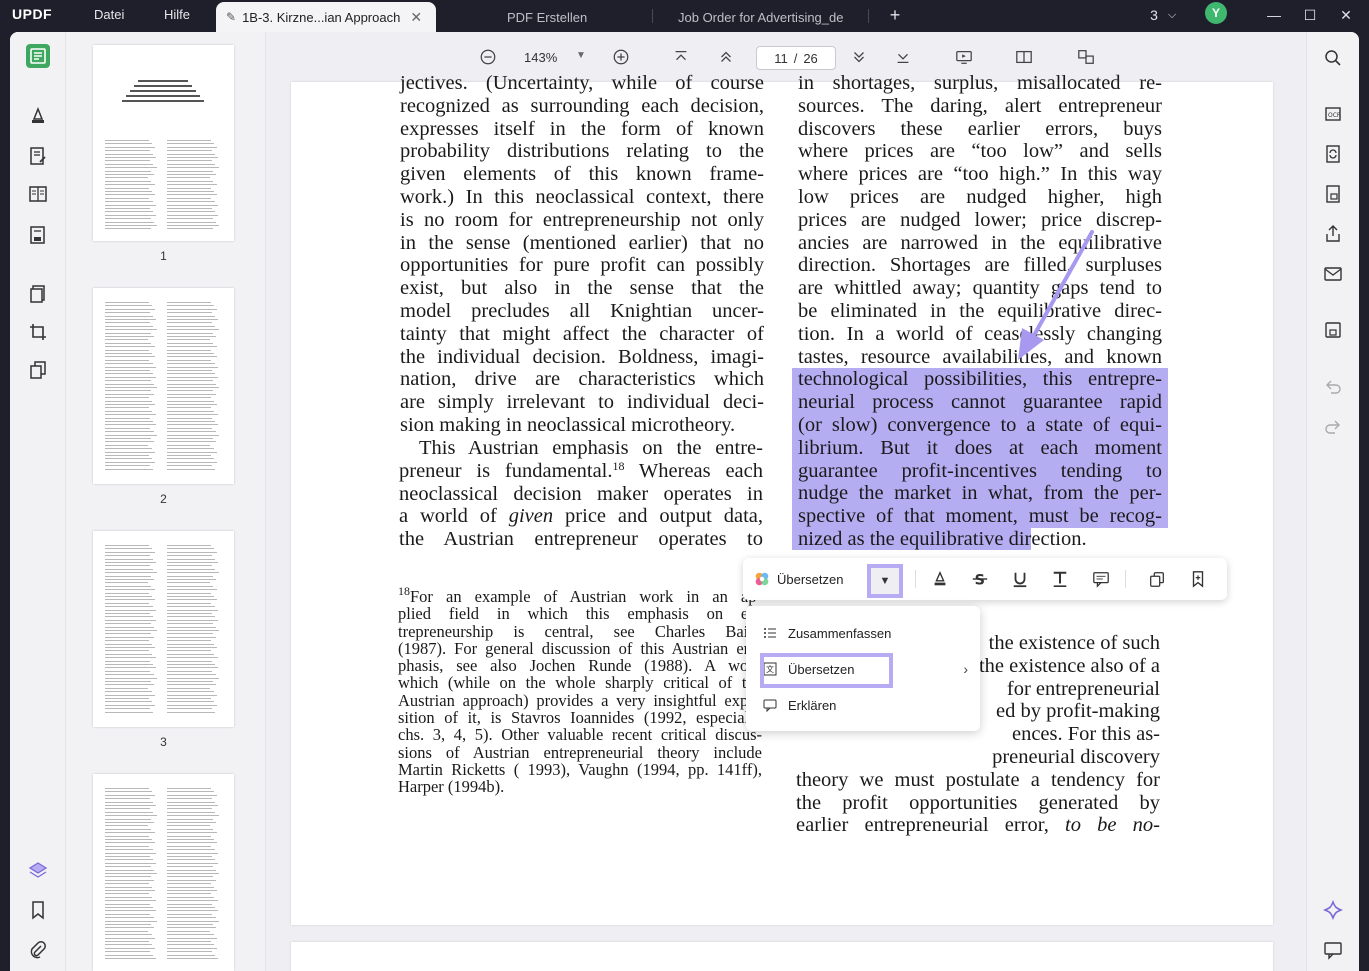 The height and width of the screenshot is (971, 1369). Describe the element at coordinates (38, 194) in the screenshot. I see `page-layout-icon` at that location.